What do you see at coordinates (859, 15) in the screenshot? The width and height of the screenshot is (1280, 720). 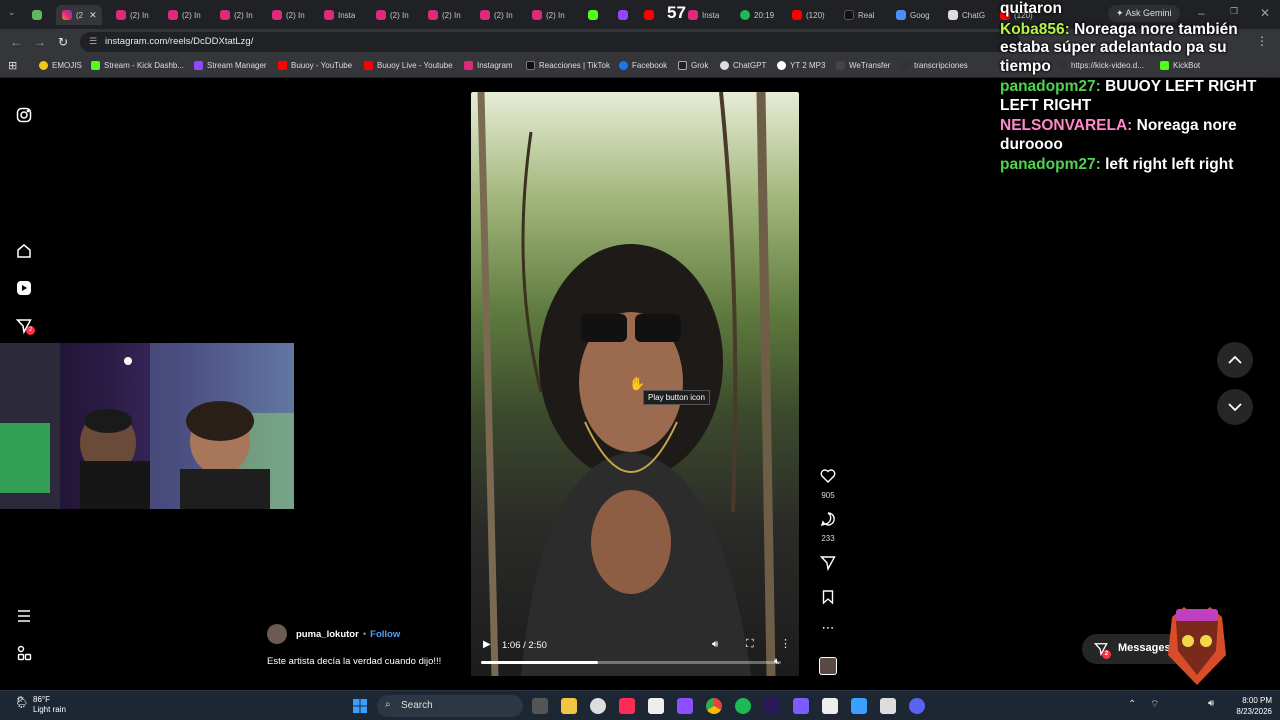 I see `browser-tab: Real` at bounding box center [859, 15].